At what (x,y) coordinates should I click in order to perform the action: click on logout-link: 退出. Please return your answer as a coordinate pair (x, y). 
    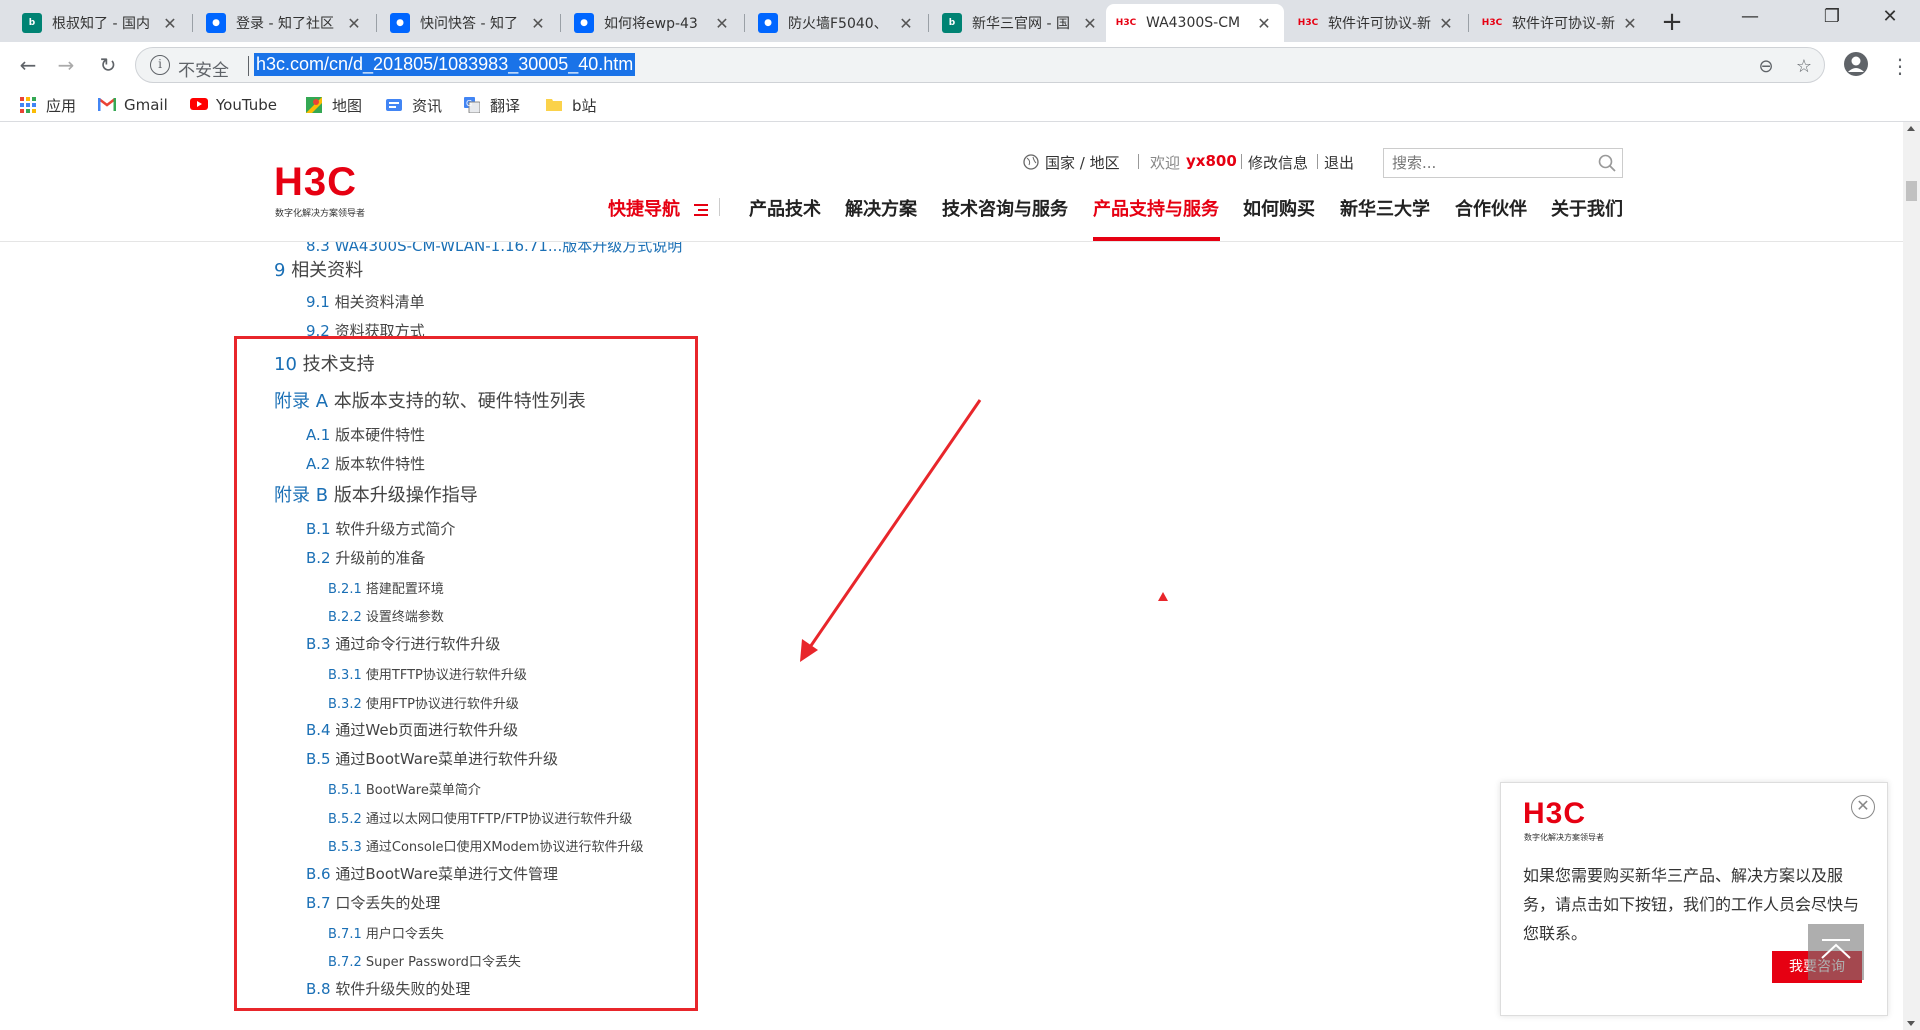
    Looking at the image, I should click on (1339, 162).